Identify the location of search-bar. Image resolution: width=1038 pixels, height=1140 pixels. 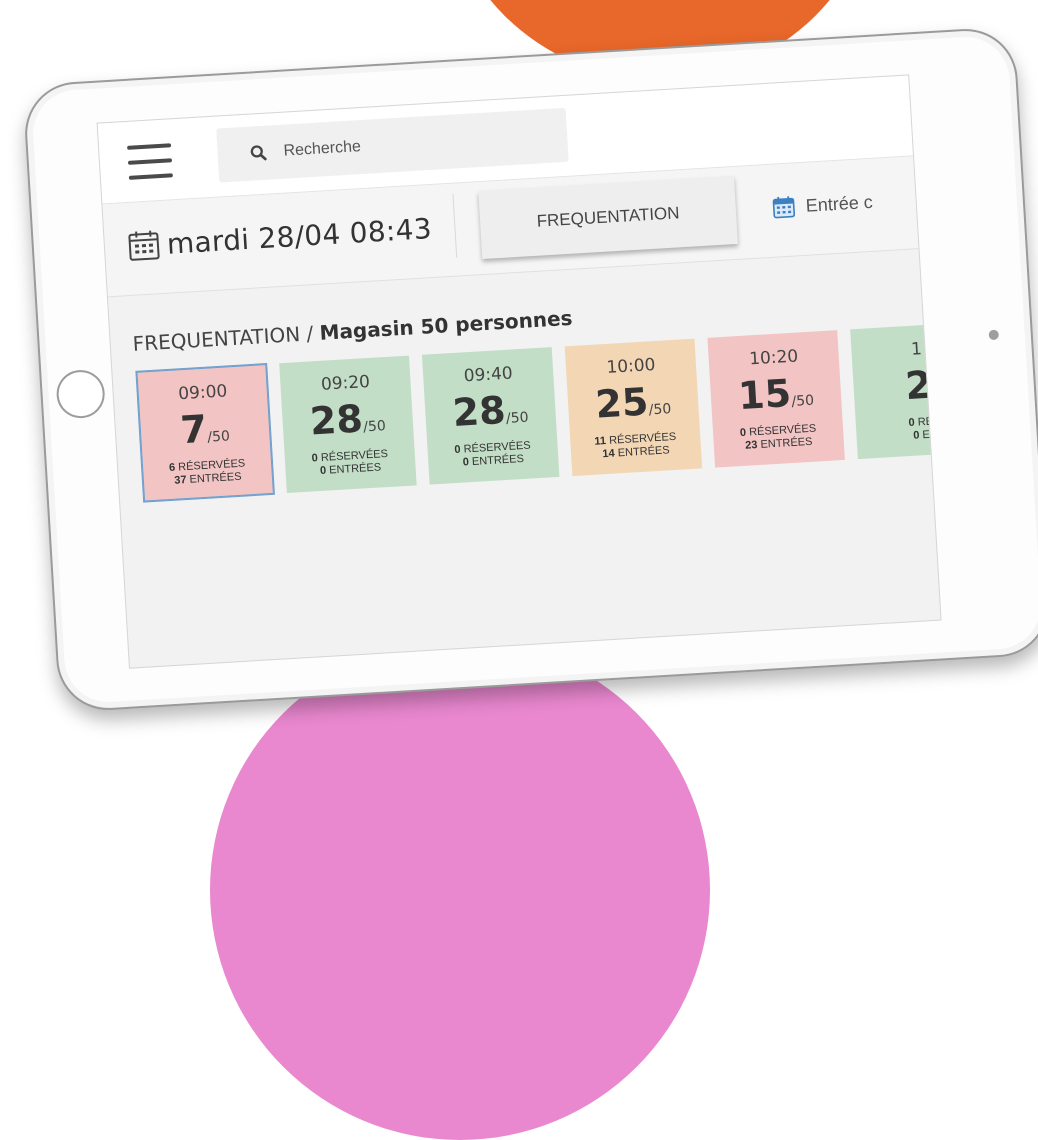
(392, 145).